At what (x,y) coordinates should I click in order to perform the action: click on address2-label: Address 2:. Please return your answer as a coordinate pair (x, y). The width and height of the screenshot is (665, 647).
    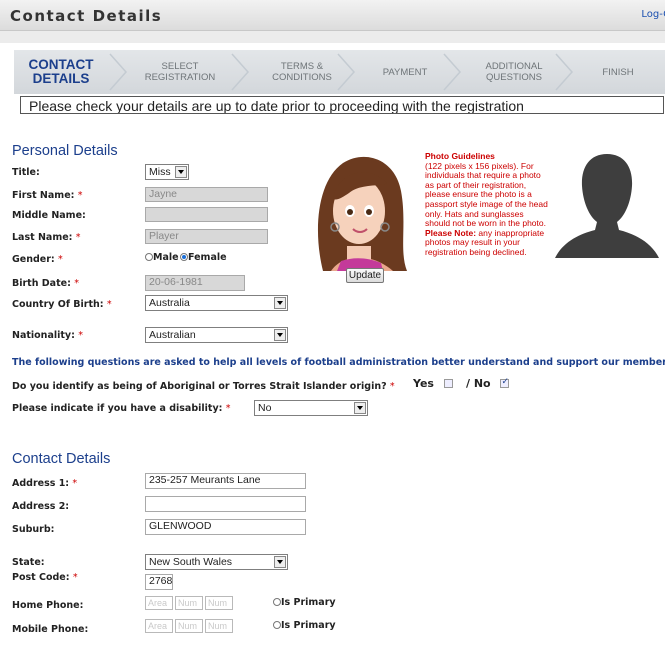
    Looking at the image, I should click on (41, 506).